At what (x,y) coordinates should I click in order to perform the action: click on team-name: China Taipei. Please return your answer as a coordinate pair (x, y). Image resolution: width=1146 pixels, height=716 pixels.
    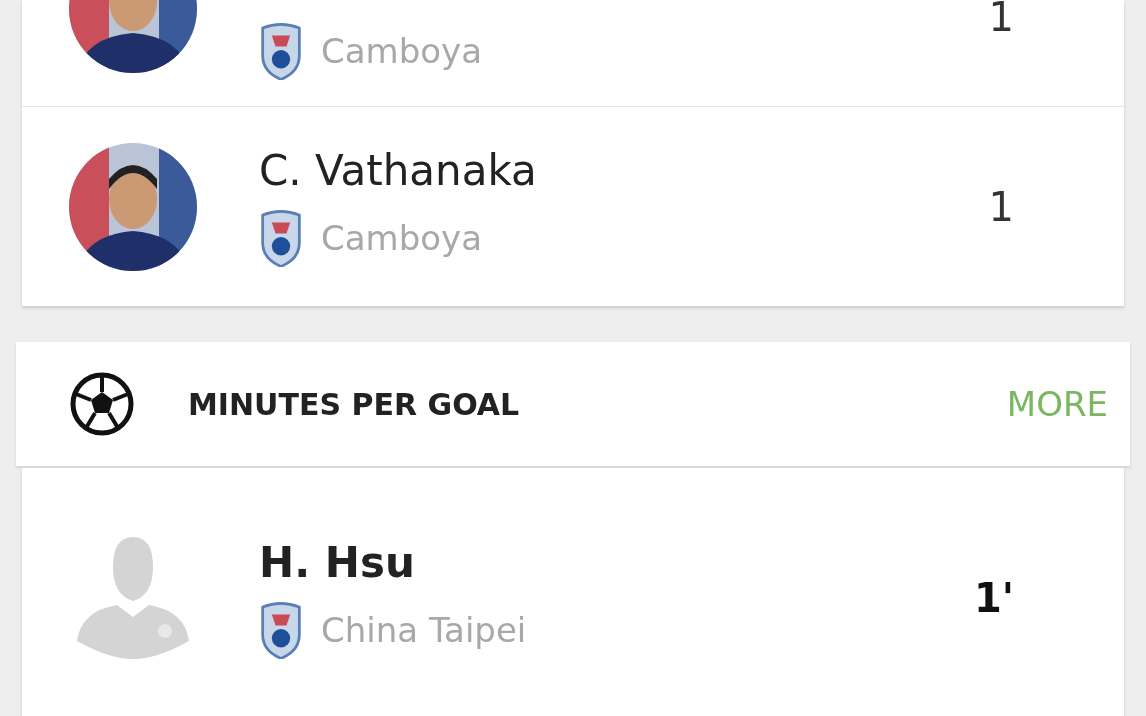
    Looking at the image, I should click on (424, 629).